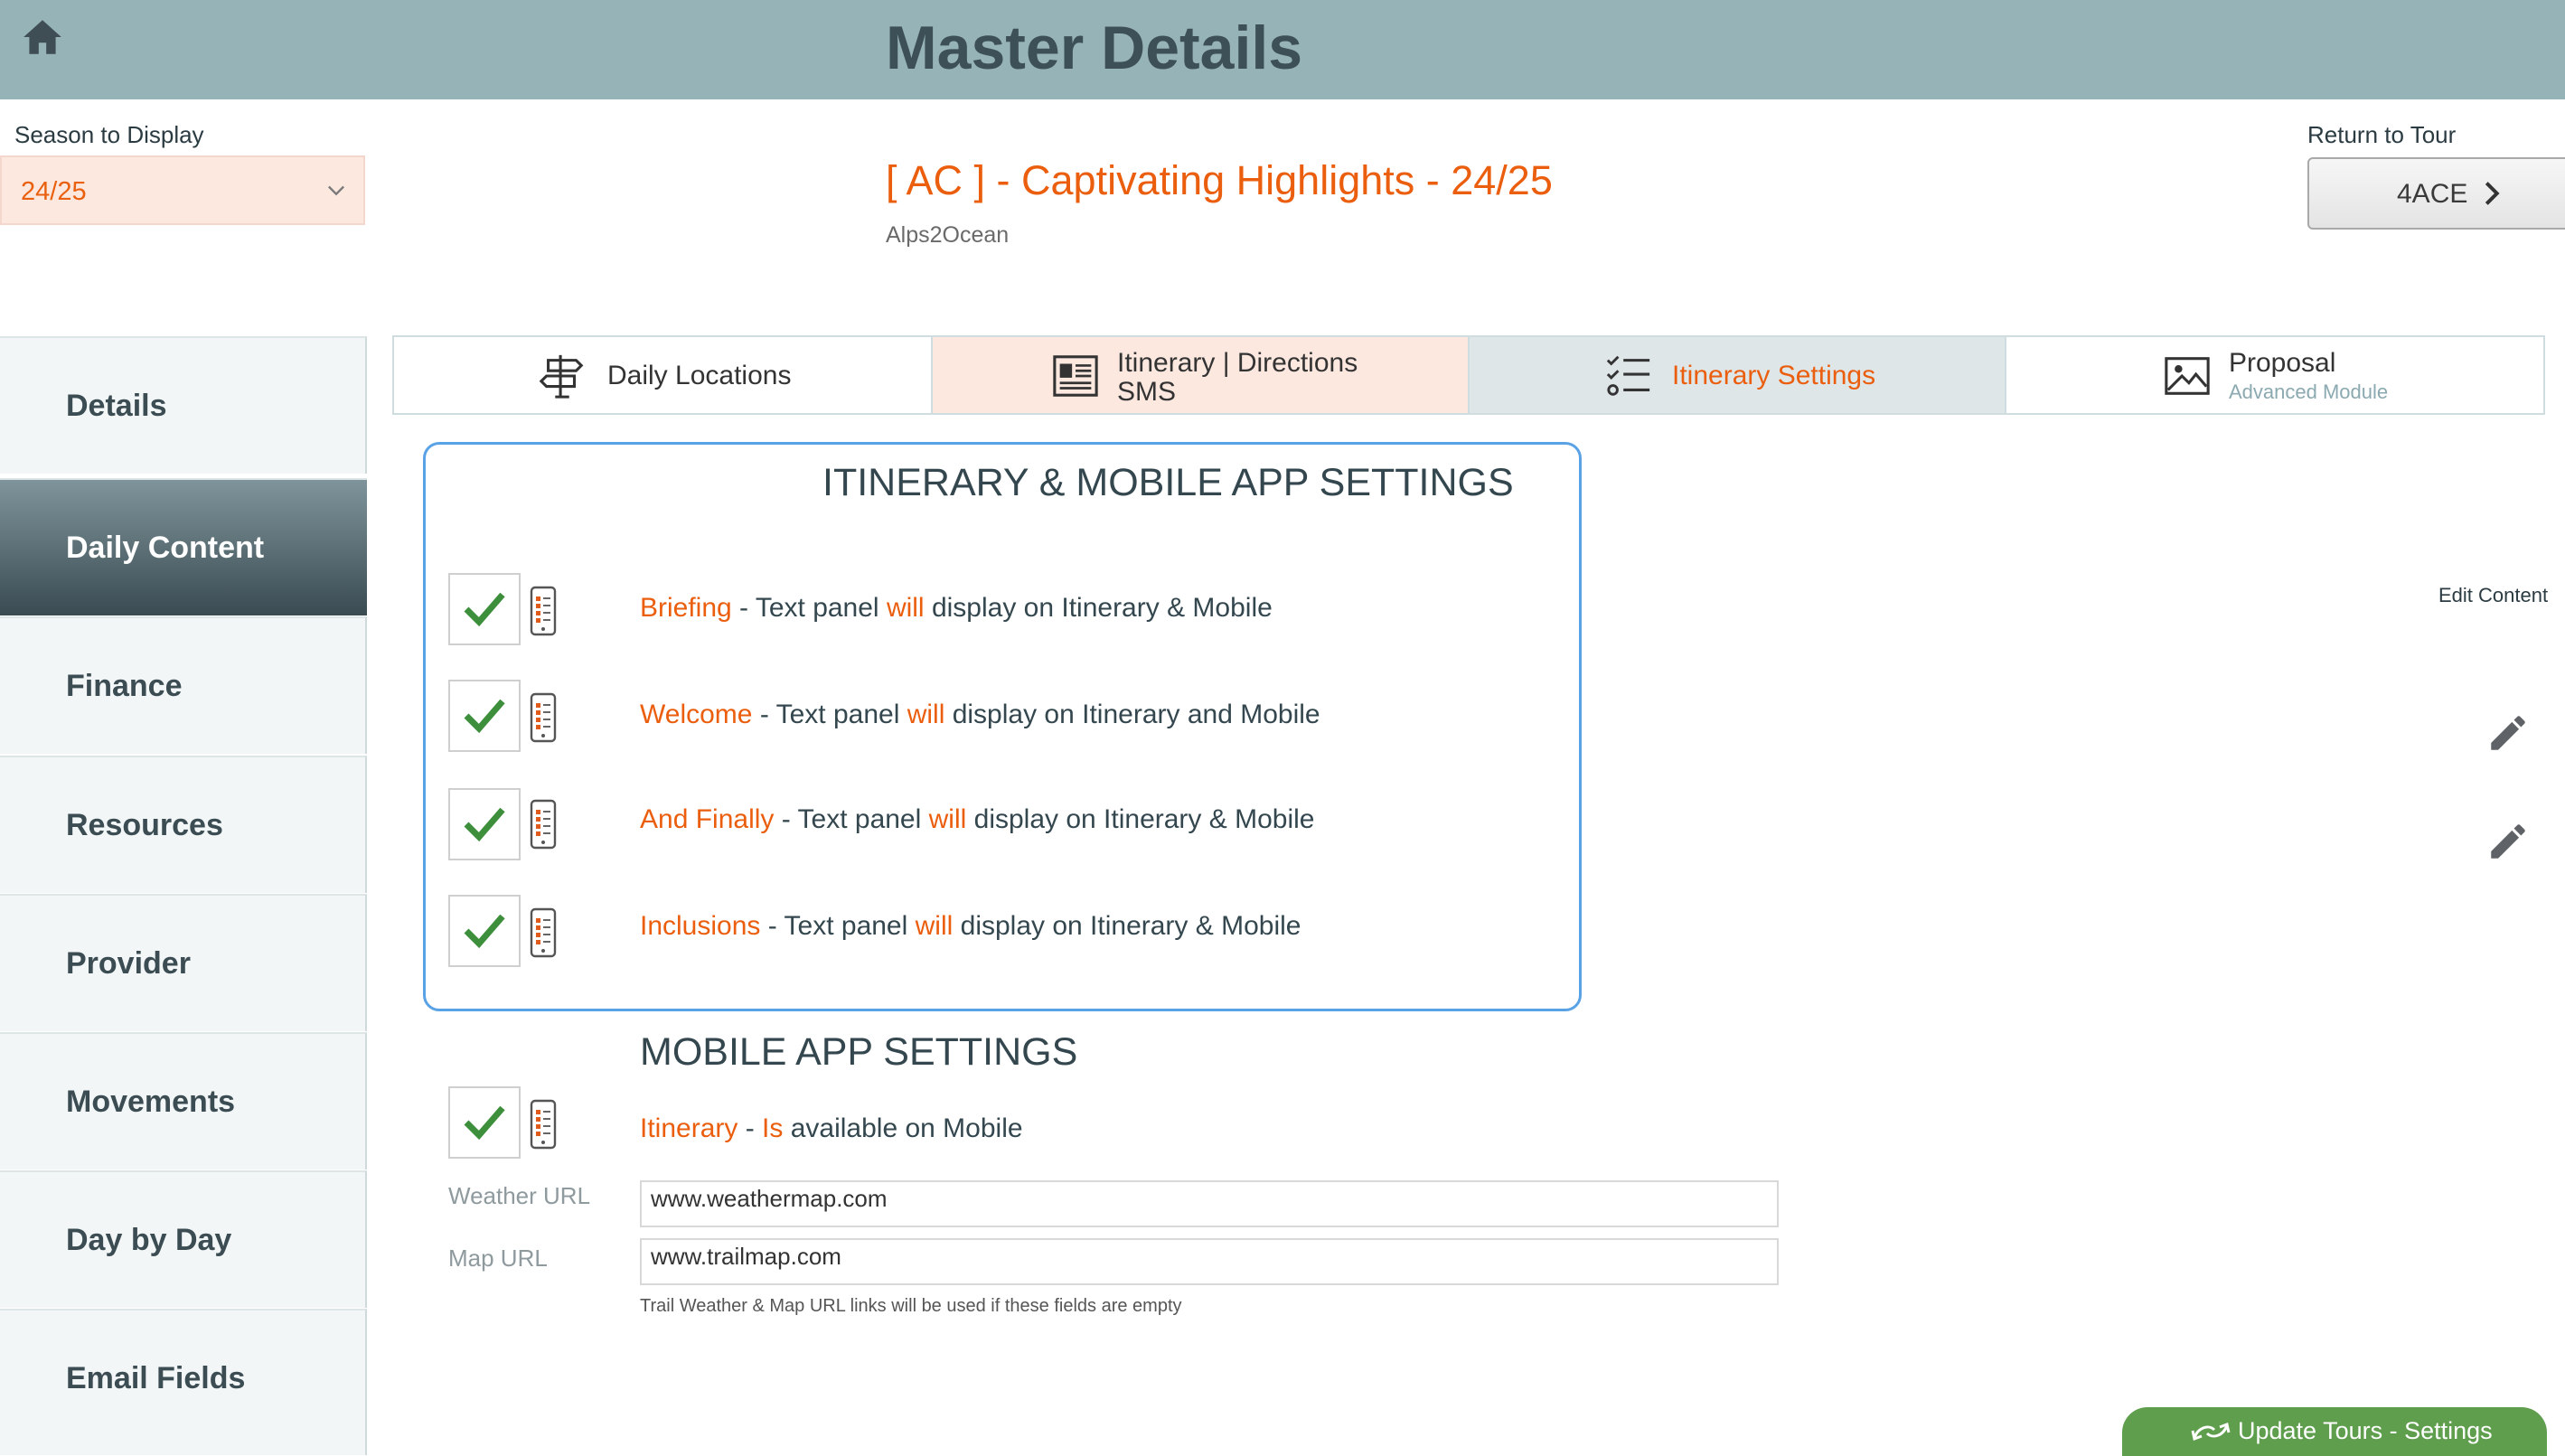 This screenshot has width=2565, height=1456. I want to click on tour-subtitle: Alps2Ocean, so click(948, 235).